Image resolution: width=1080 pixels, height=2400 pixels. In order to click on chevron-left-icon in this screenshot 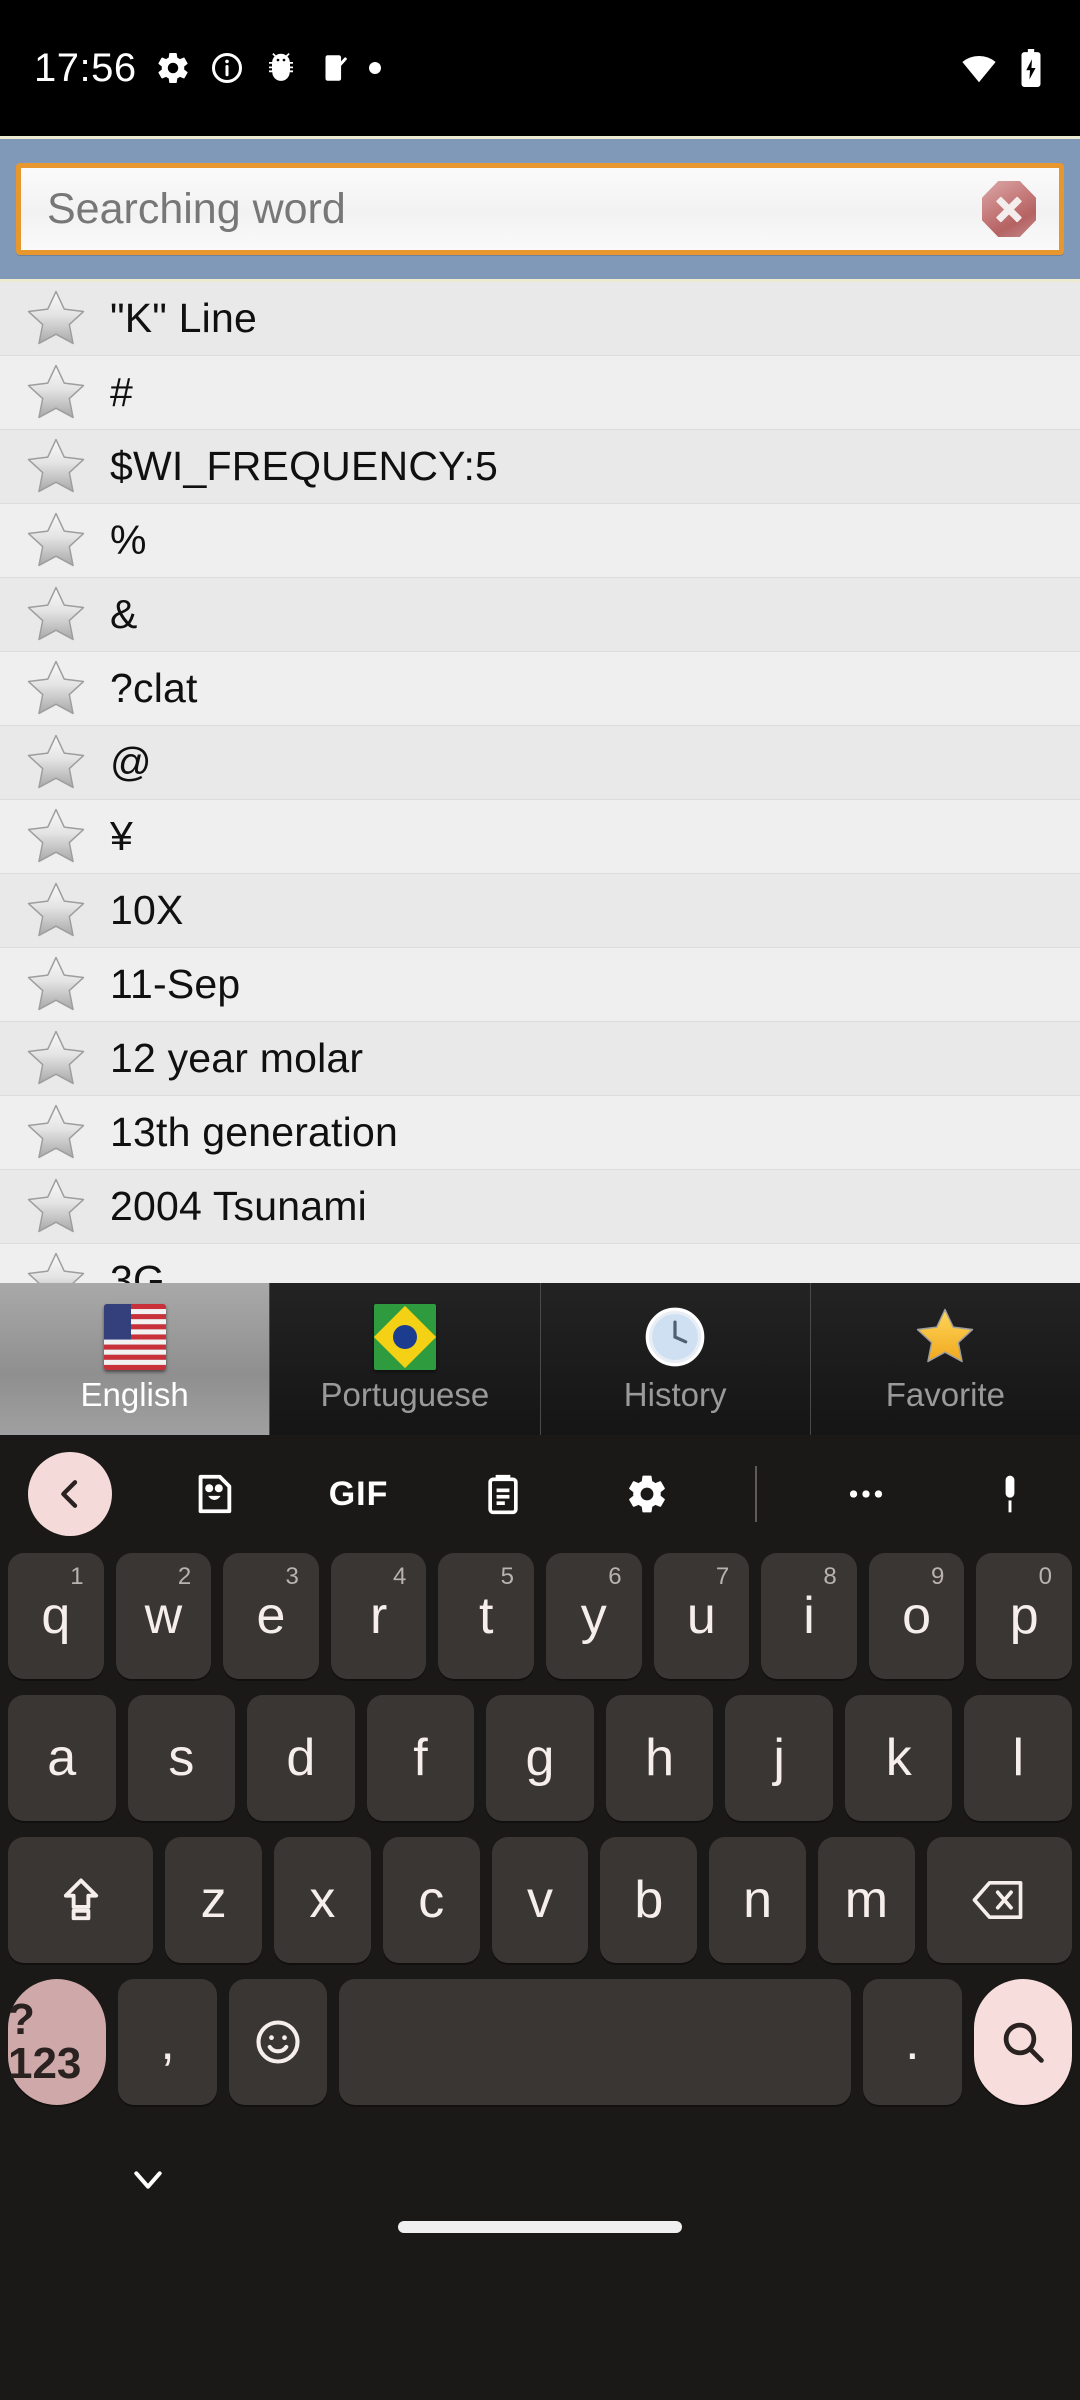, I will do `click(70, 1494)`.